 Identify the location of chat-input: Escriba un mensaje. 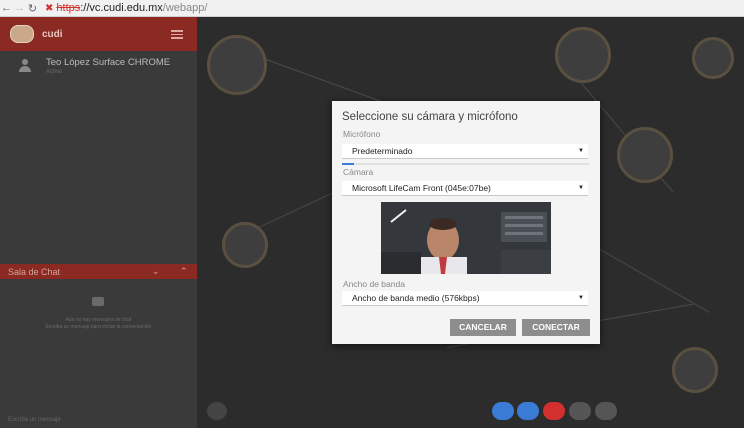
(34, 420).